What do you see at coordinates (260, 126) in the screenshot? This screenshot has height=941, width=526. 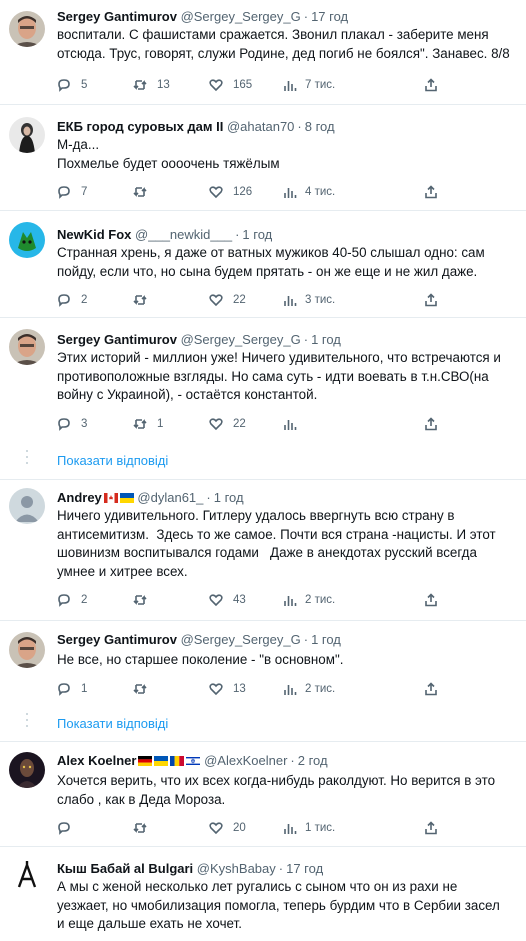 I see `author-handle: @ahatan70` at bounding box center [260, 126].